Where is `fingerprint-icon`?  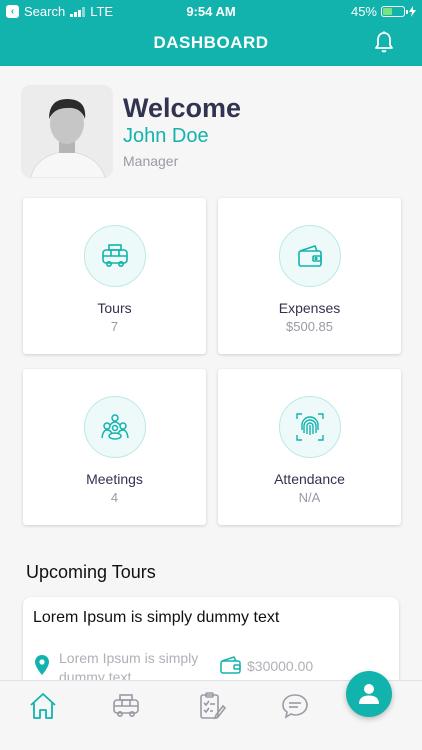
fingerprint-icon is located at coordinates (310, 427).